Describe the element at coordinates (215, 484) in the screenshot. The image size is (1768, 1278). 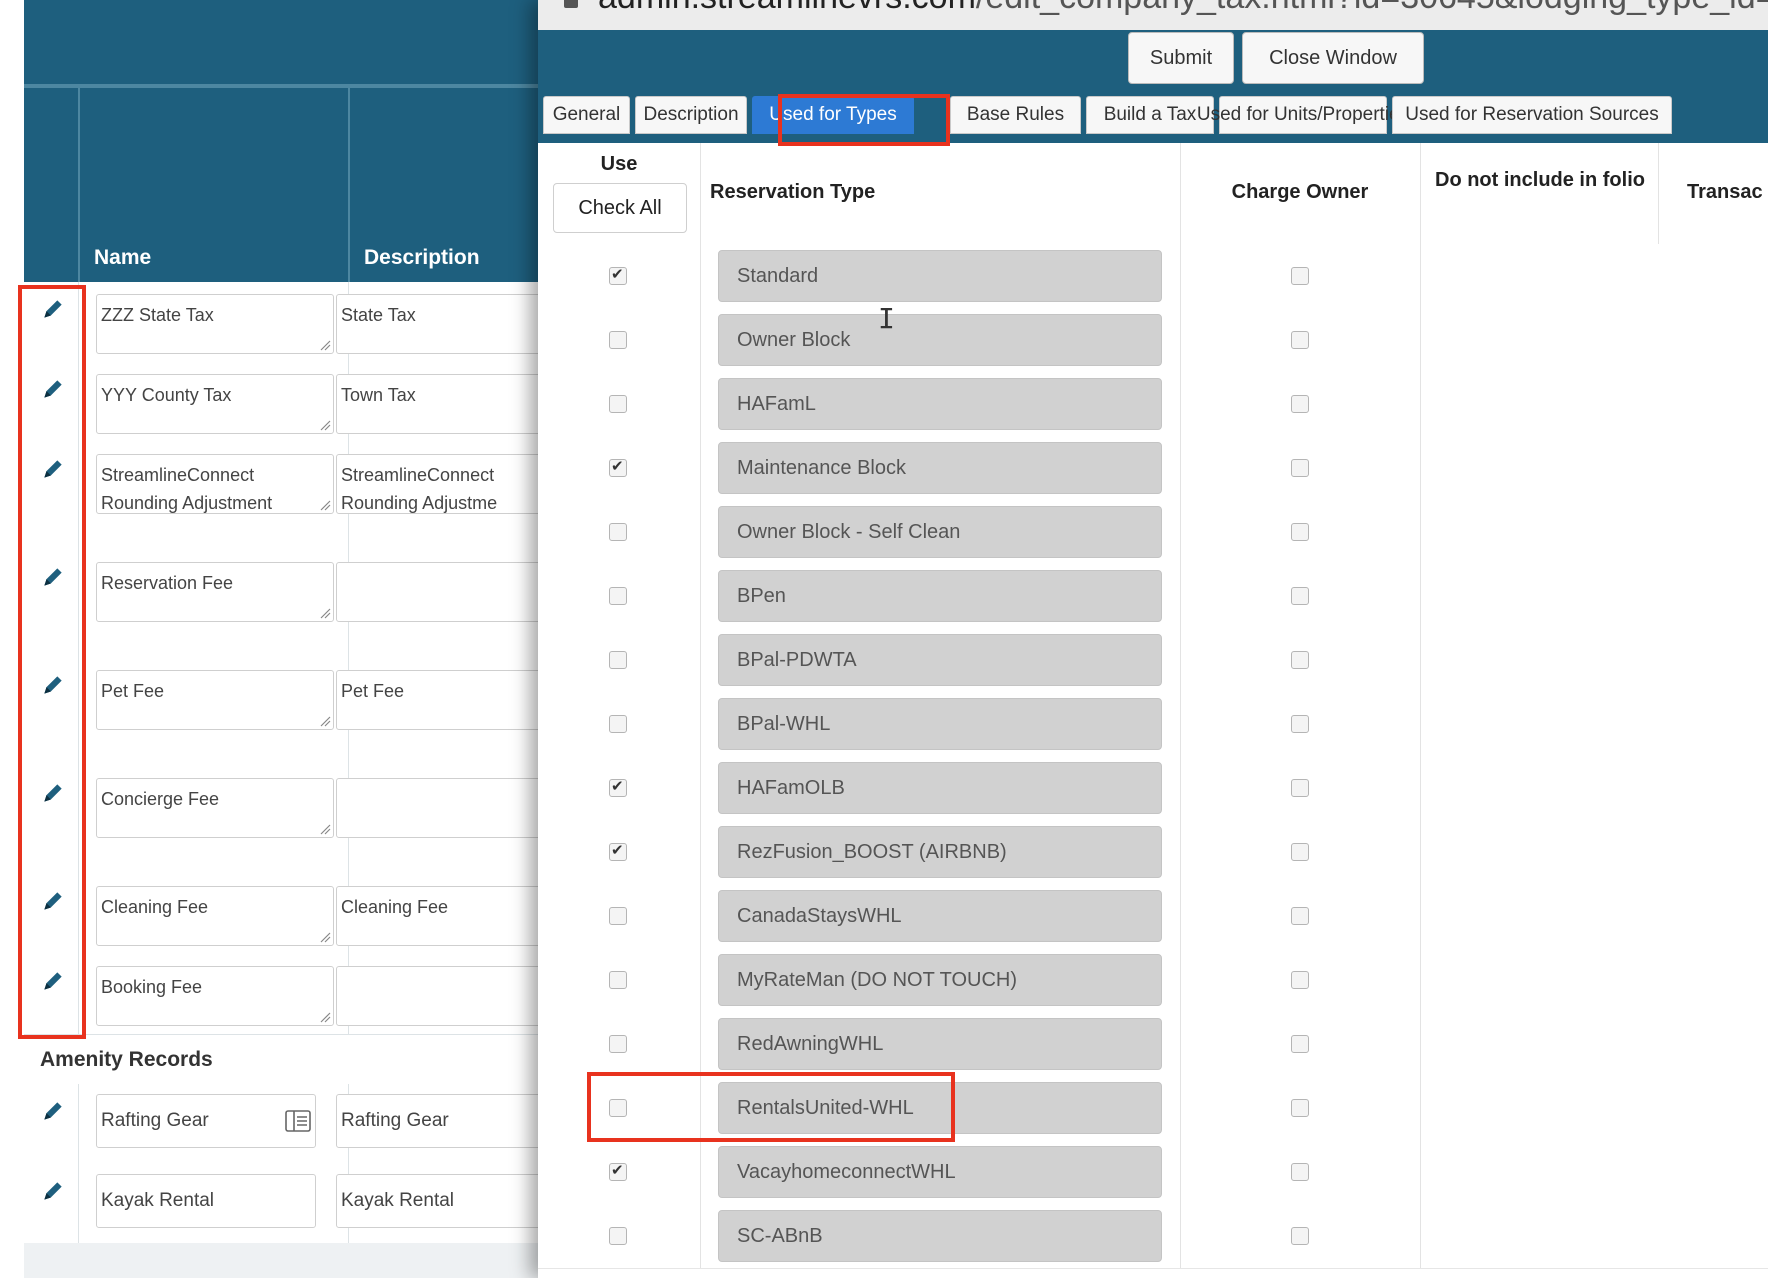
I see `tax-name-field: StreamlineConnect Rounding Adjustment` at that location.